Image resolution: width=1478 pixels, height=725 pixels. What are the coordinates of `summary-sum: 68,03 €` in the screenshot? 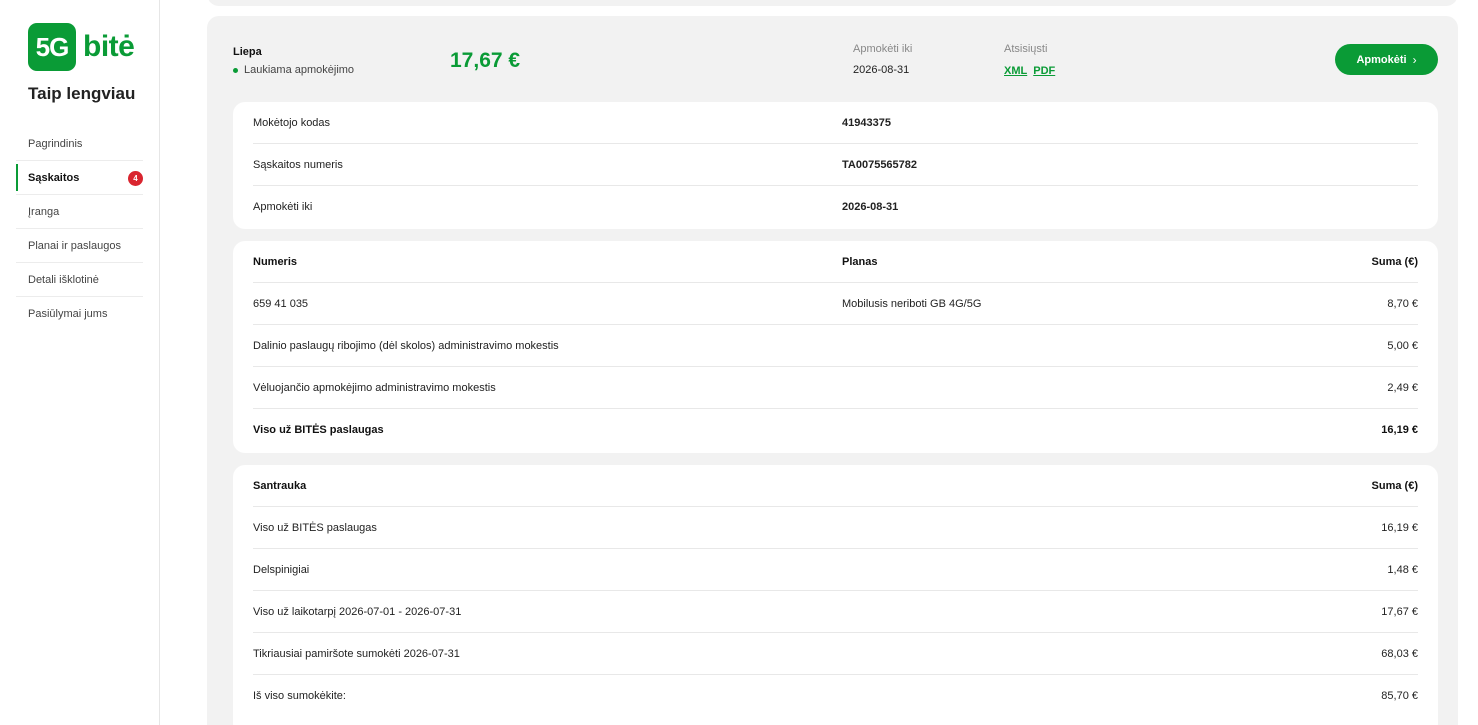 It's located at (1399, 653).